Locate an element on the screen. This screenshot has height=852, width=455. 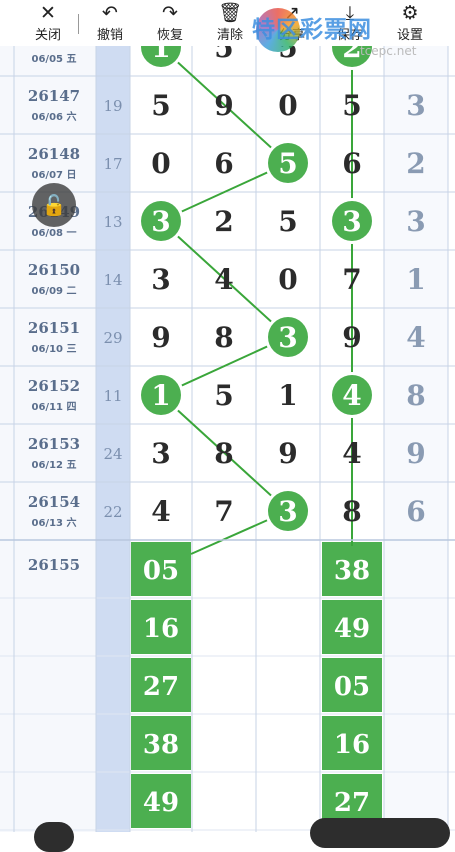
period-number: 26151 is located at coordinates (54, 328).